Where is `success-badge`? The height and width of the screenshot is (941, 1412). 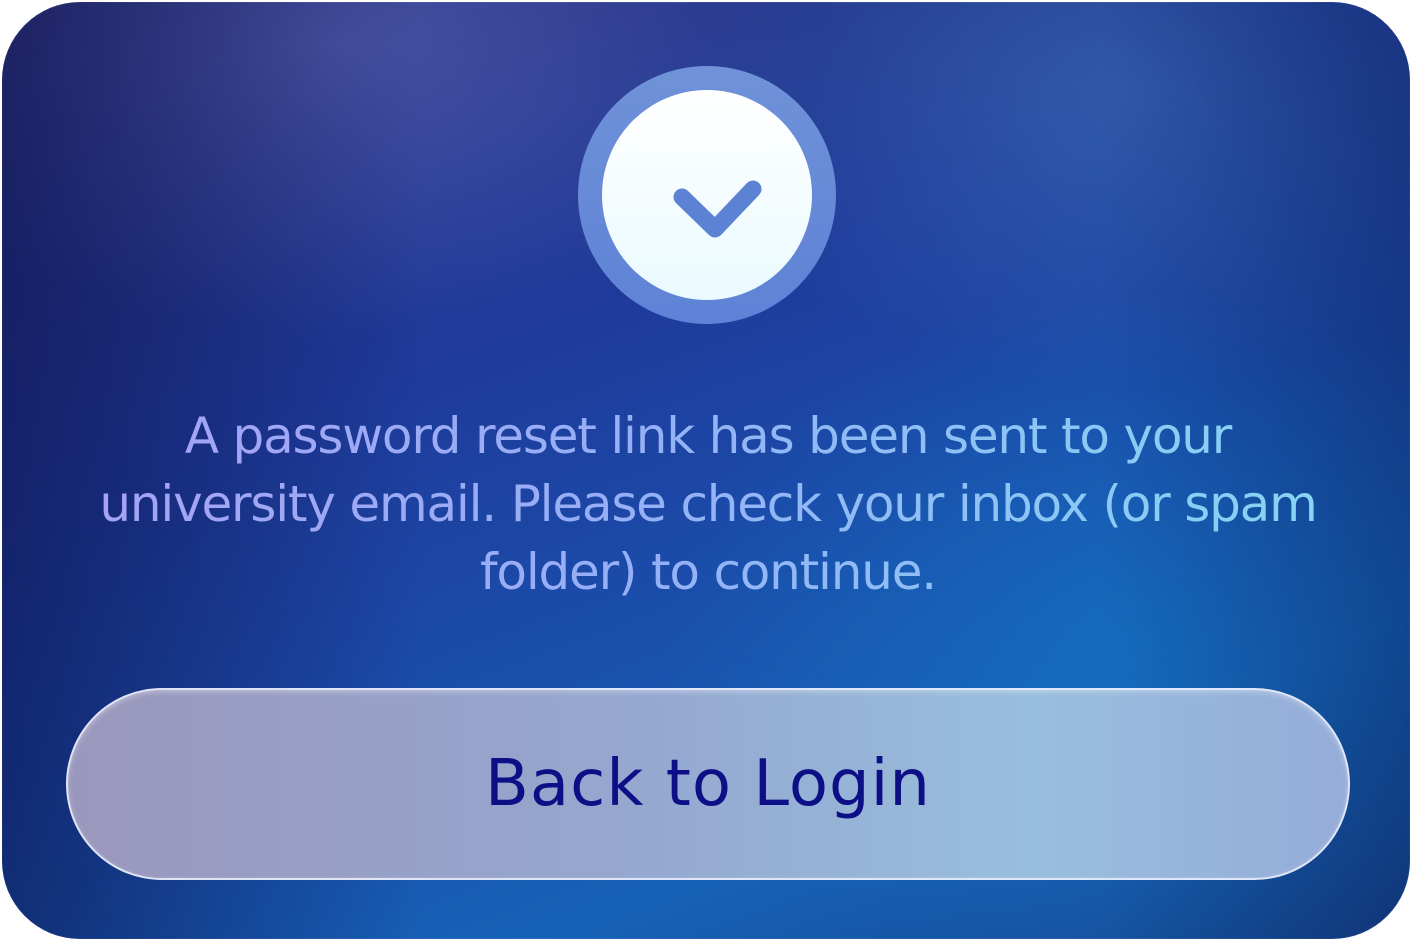
success-badge is located at coordinates (707, 195).